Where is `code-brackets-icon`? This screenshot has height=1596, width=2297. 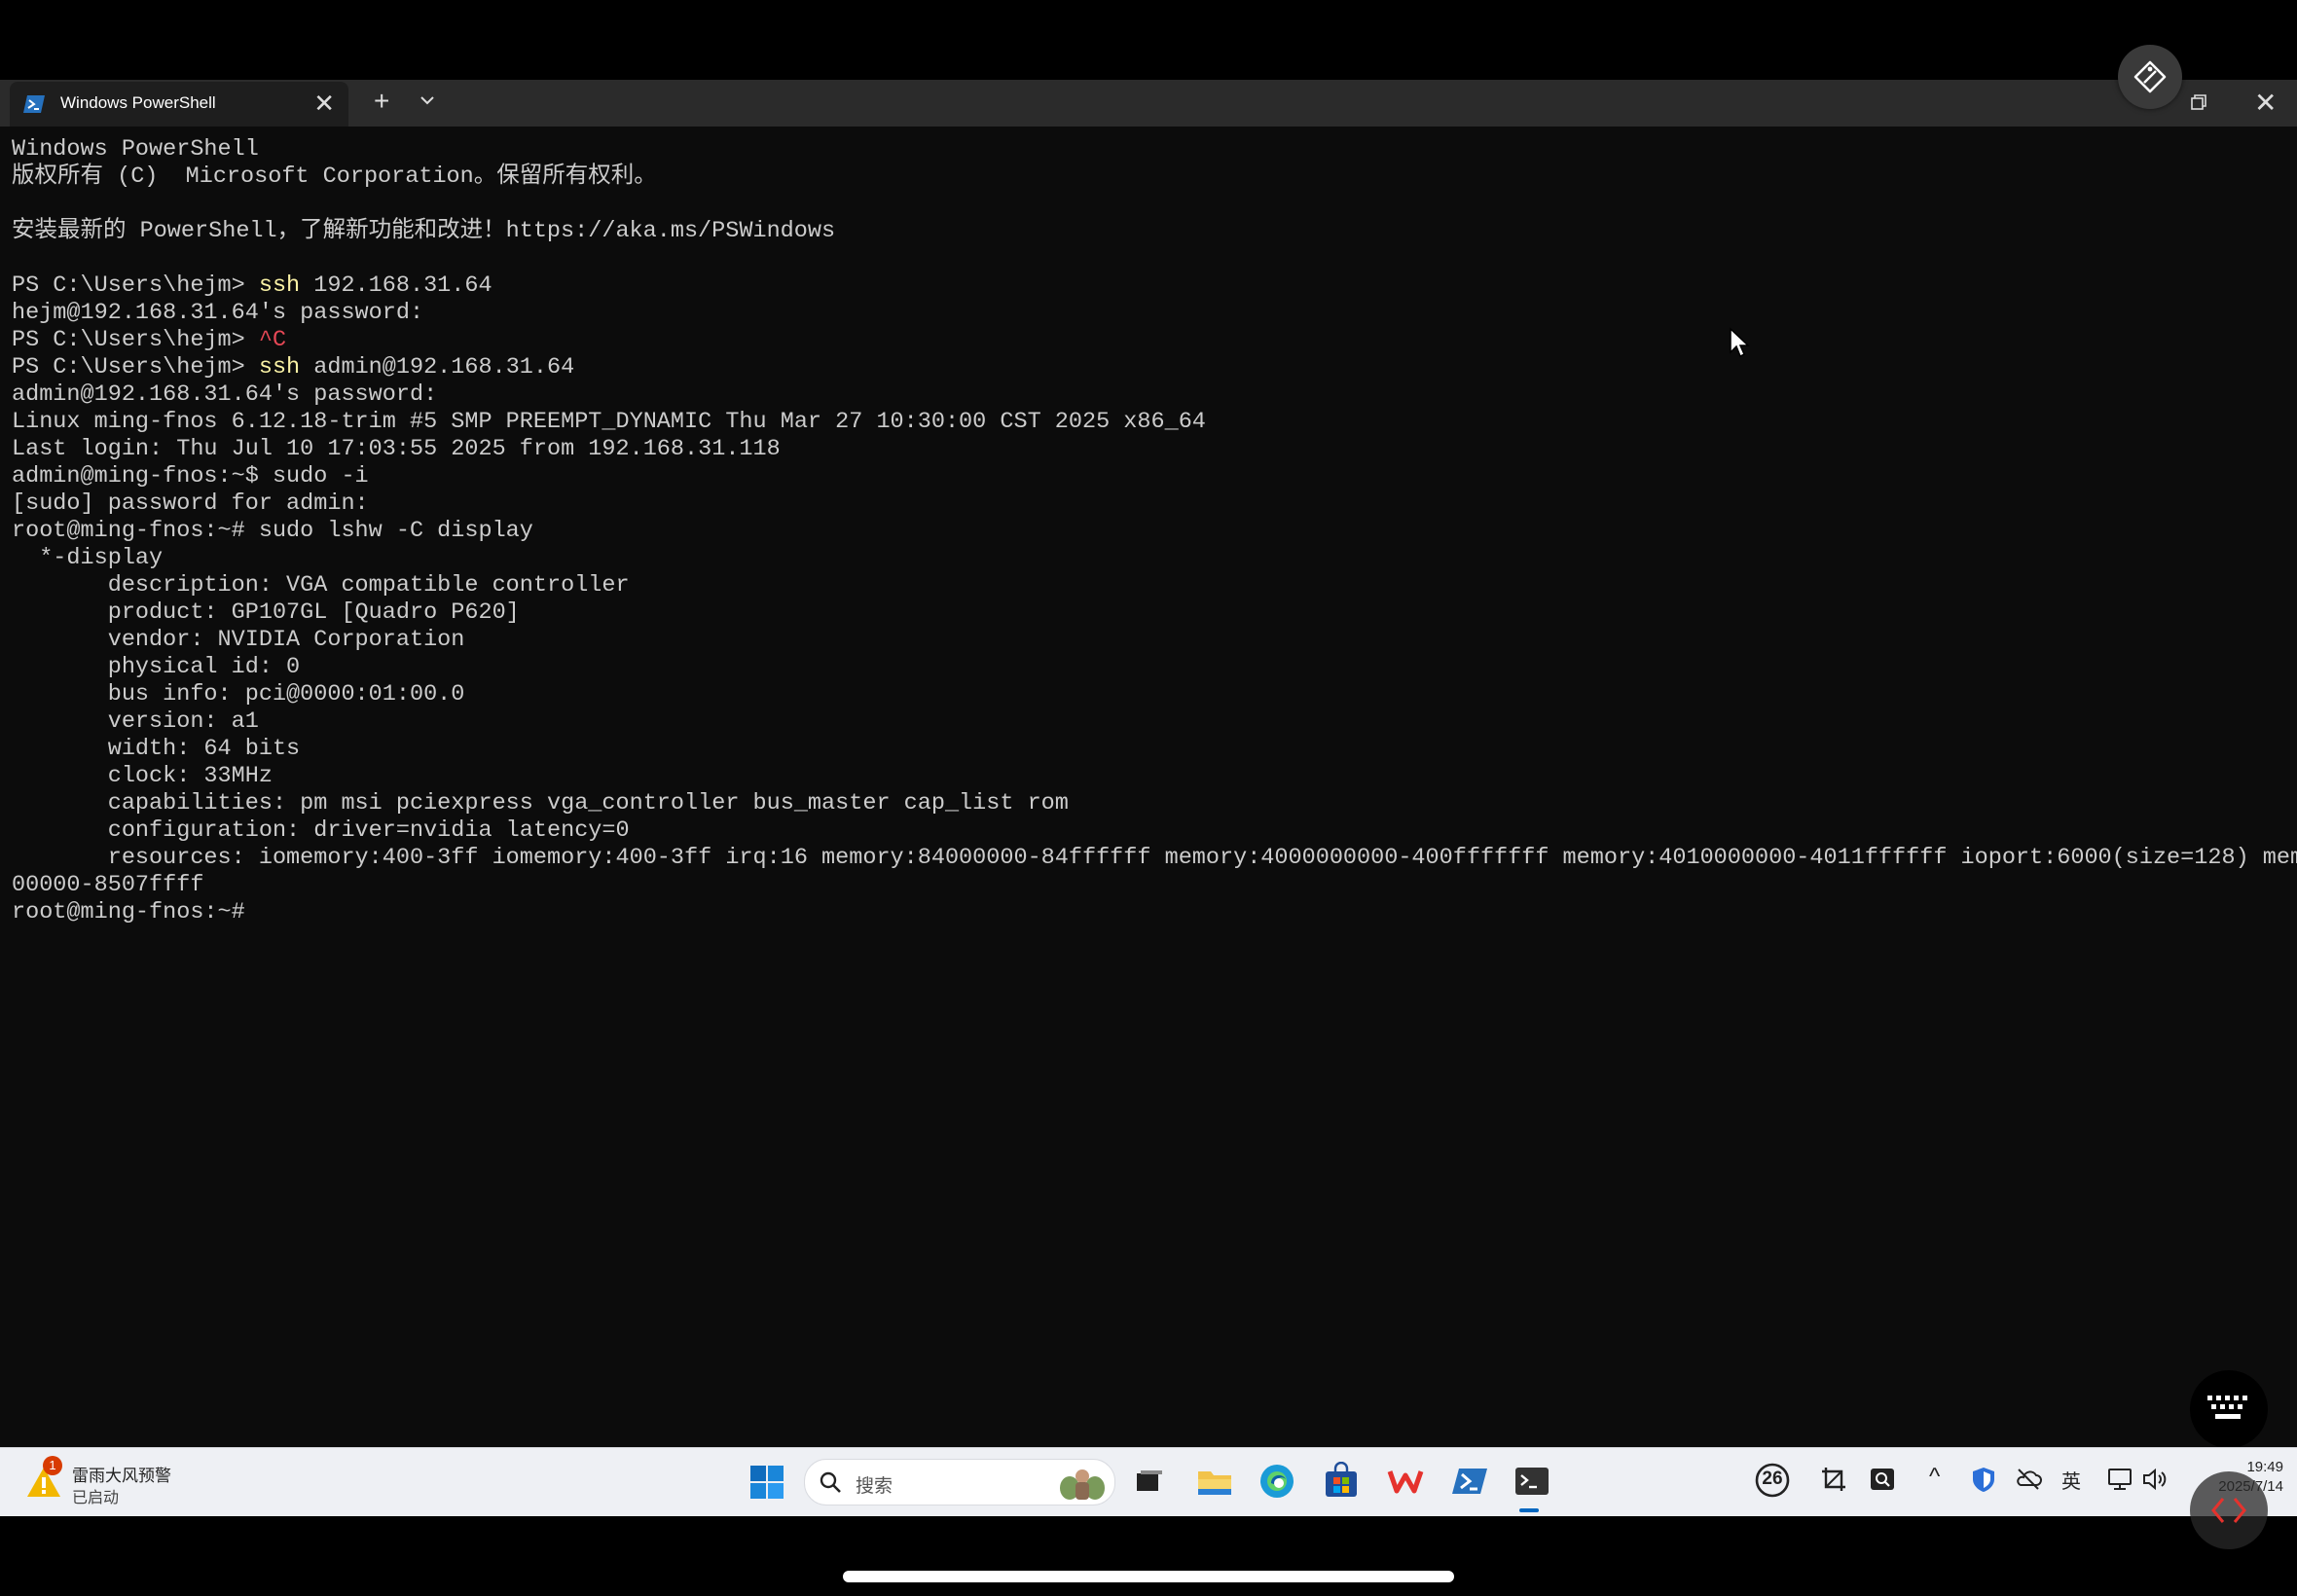
code-brackets-icon is located at coordinates (2228, 1511).